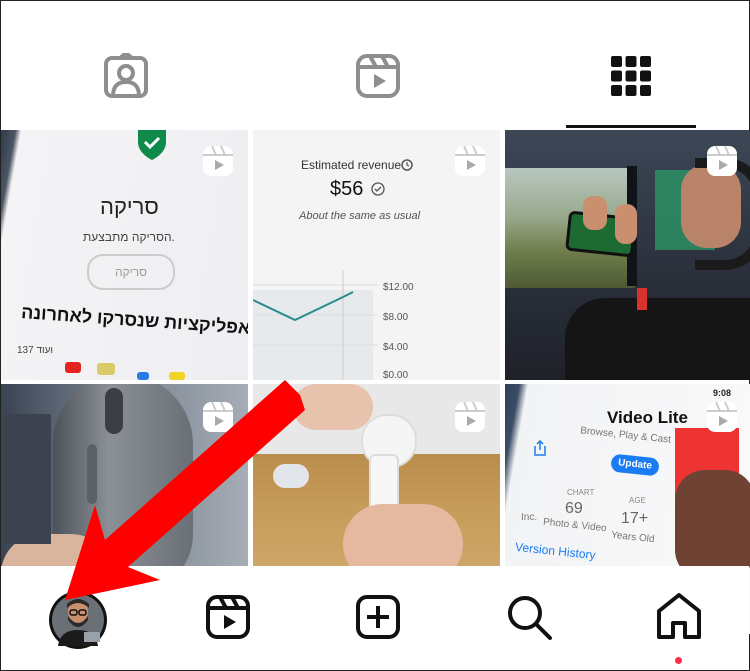  I want to click on search-icon, so click(530, 618).